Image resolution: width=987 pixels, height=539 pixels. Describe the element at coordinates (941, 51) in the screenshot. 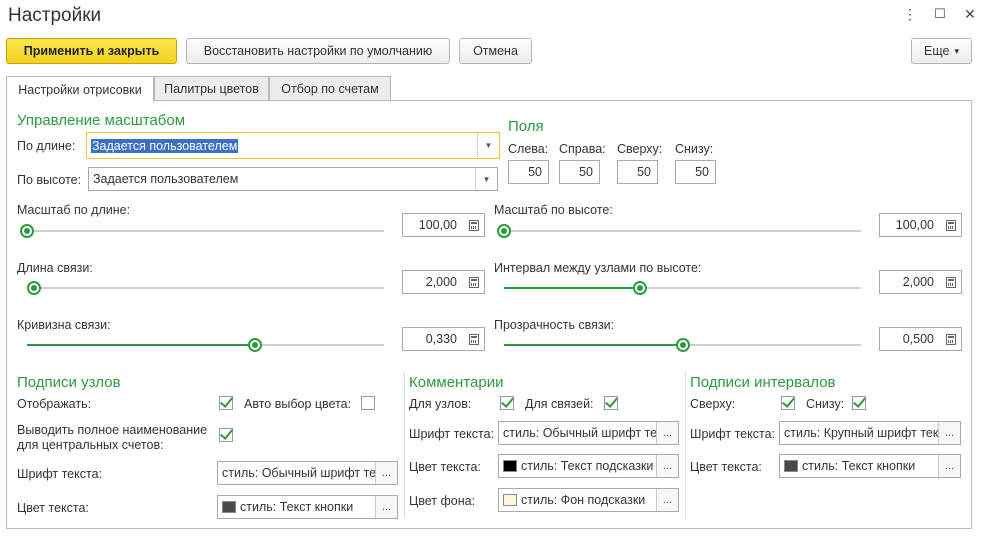

I see `more-button: Еще ▾` at that location.